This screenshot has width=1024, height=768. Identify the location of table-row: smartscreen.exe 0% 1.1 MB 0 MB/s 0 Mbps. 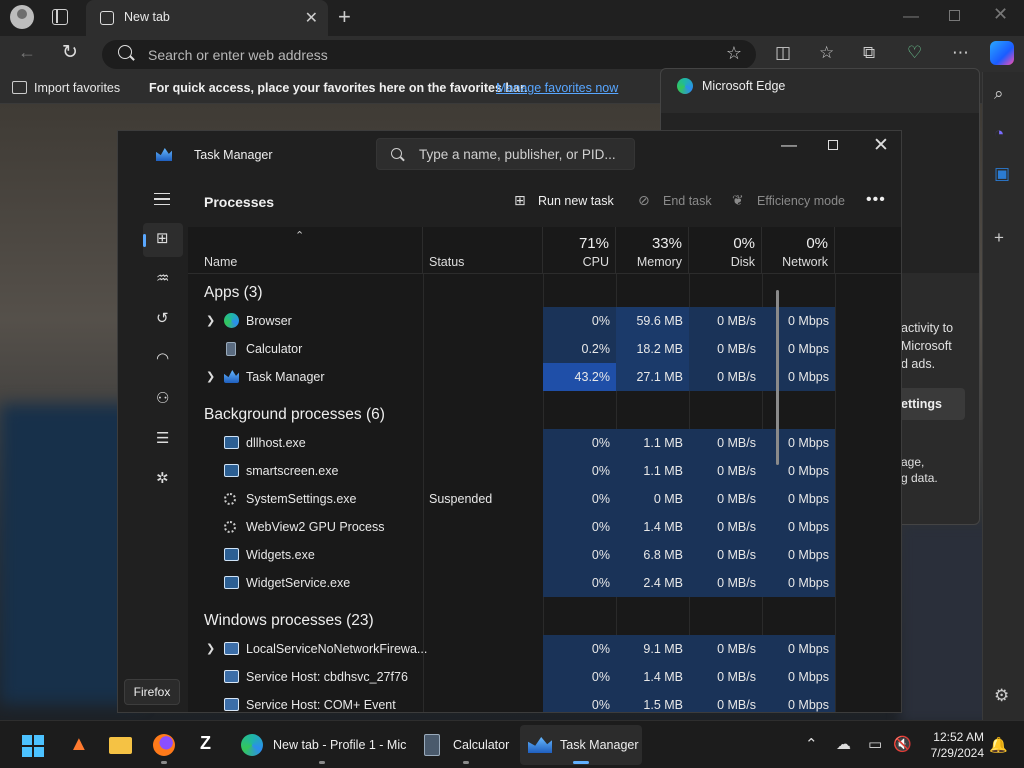
(544, 471).